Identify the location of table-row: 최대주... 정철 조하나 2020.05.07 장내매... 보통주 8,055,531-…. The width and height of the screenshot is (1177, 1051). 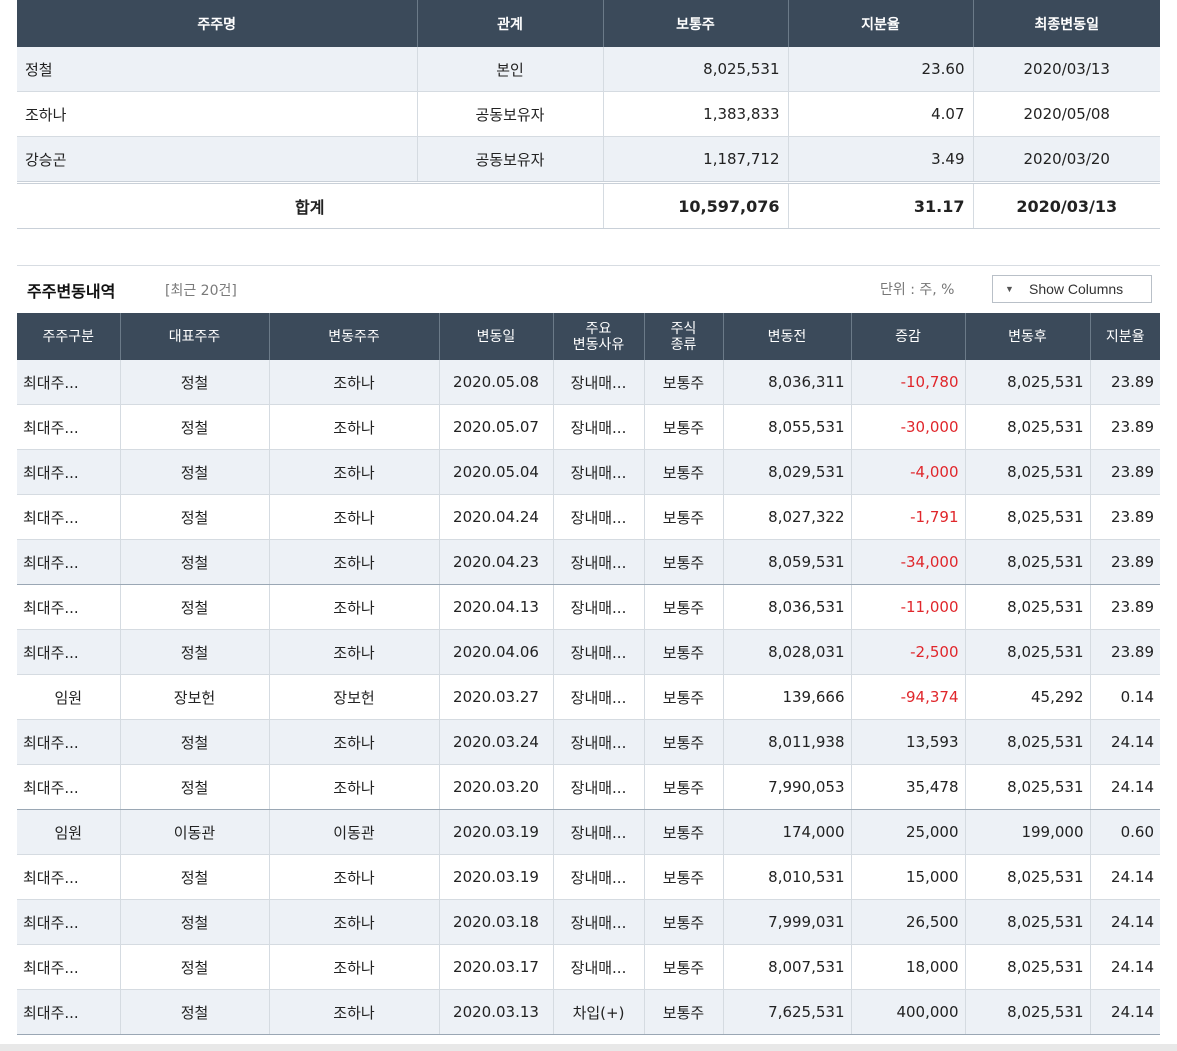
(588, 427).